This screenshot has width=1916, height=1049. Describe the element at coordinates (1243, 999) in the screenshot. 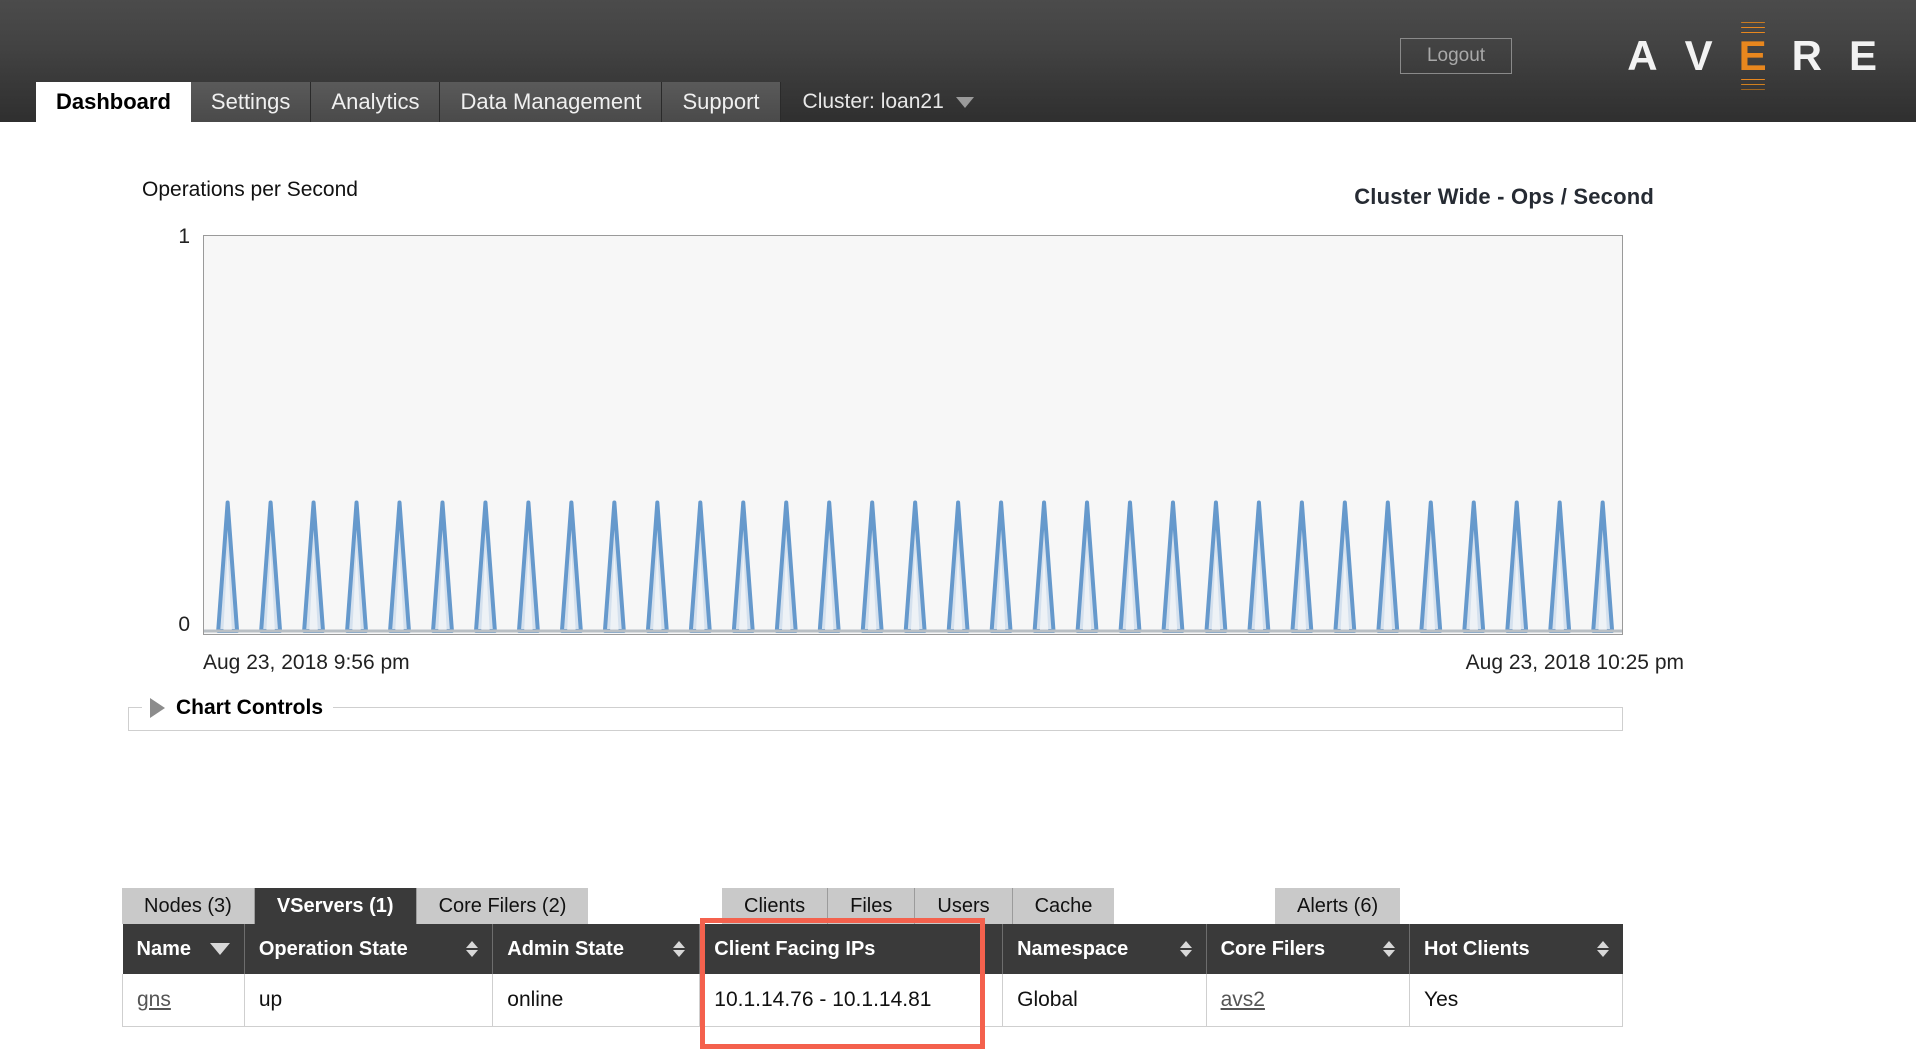

I see `core-filer-link: avs2` at that location.